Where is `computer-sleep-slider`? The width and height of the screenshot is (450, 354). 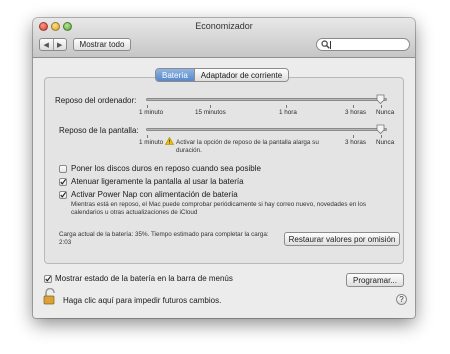
computer-sleep-slider is located at coordinates (266, 99).